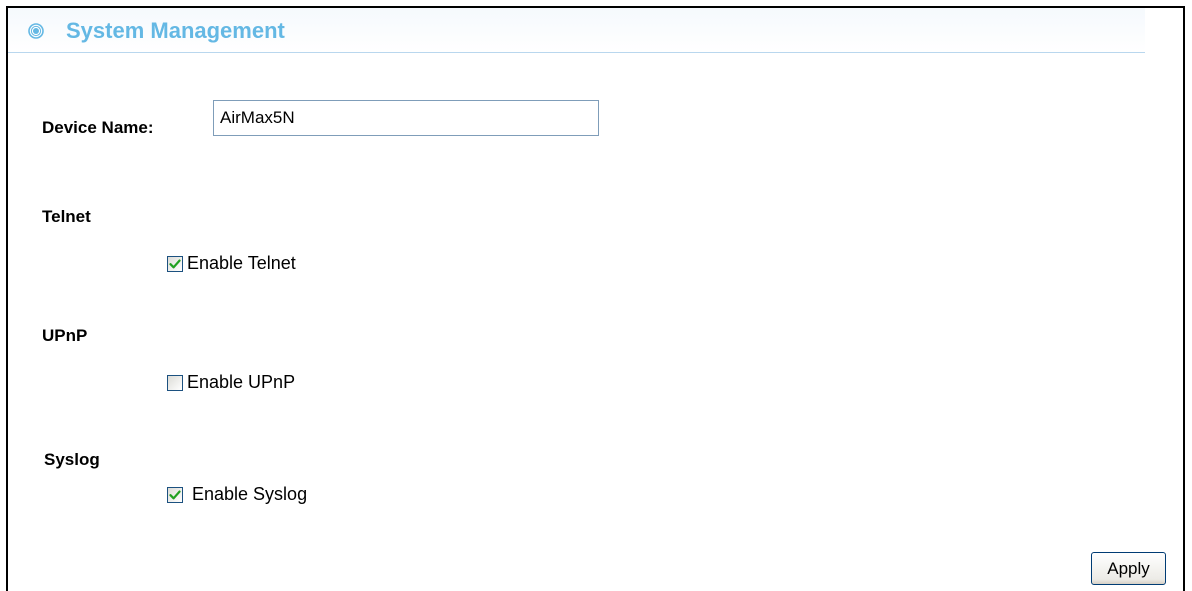 This screenshot has width=1192, height=591. Describe the element at coordinates (1128, 568) in the screenshot. I see `apply-button: Apply` at that location.